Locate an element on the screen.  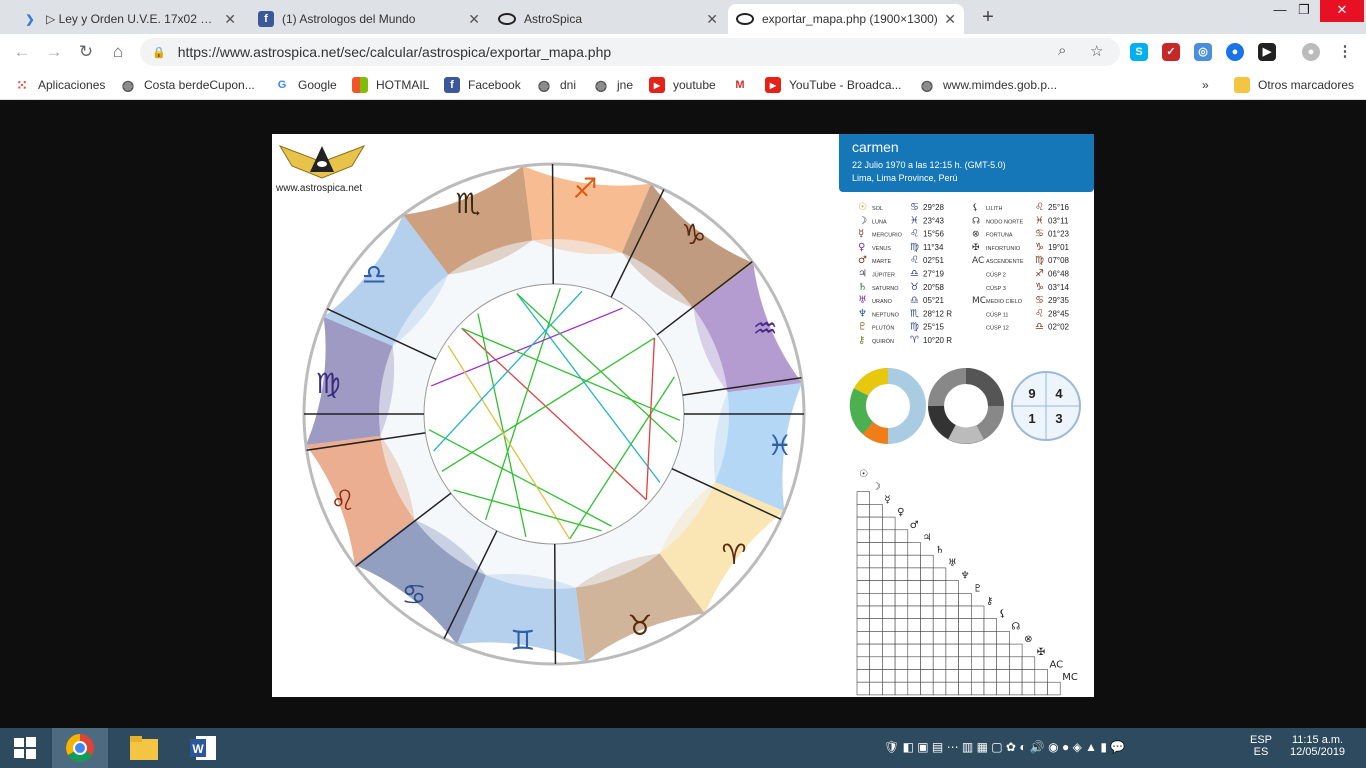
chart-date: 22 Julio 1970 a las 12:15 h. (GMT-5.0) is located at coordinates (929, 165).